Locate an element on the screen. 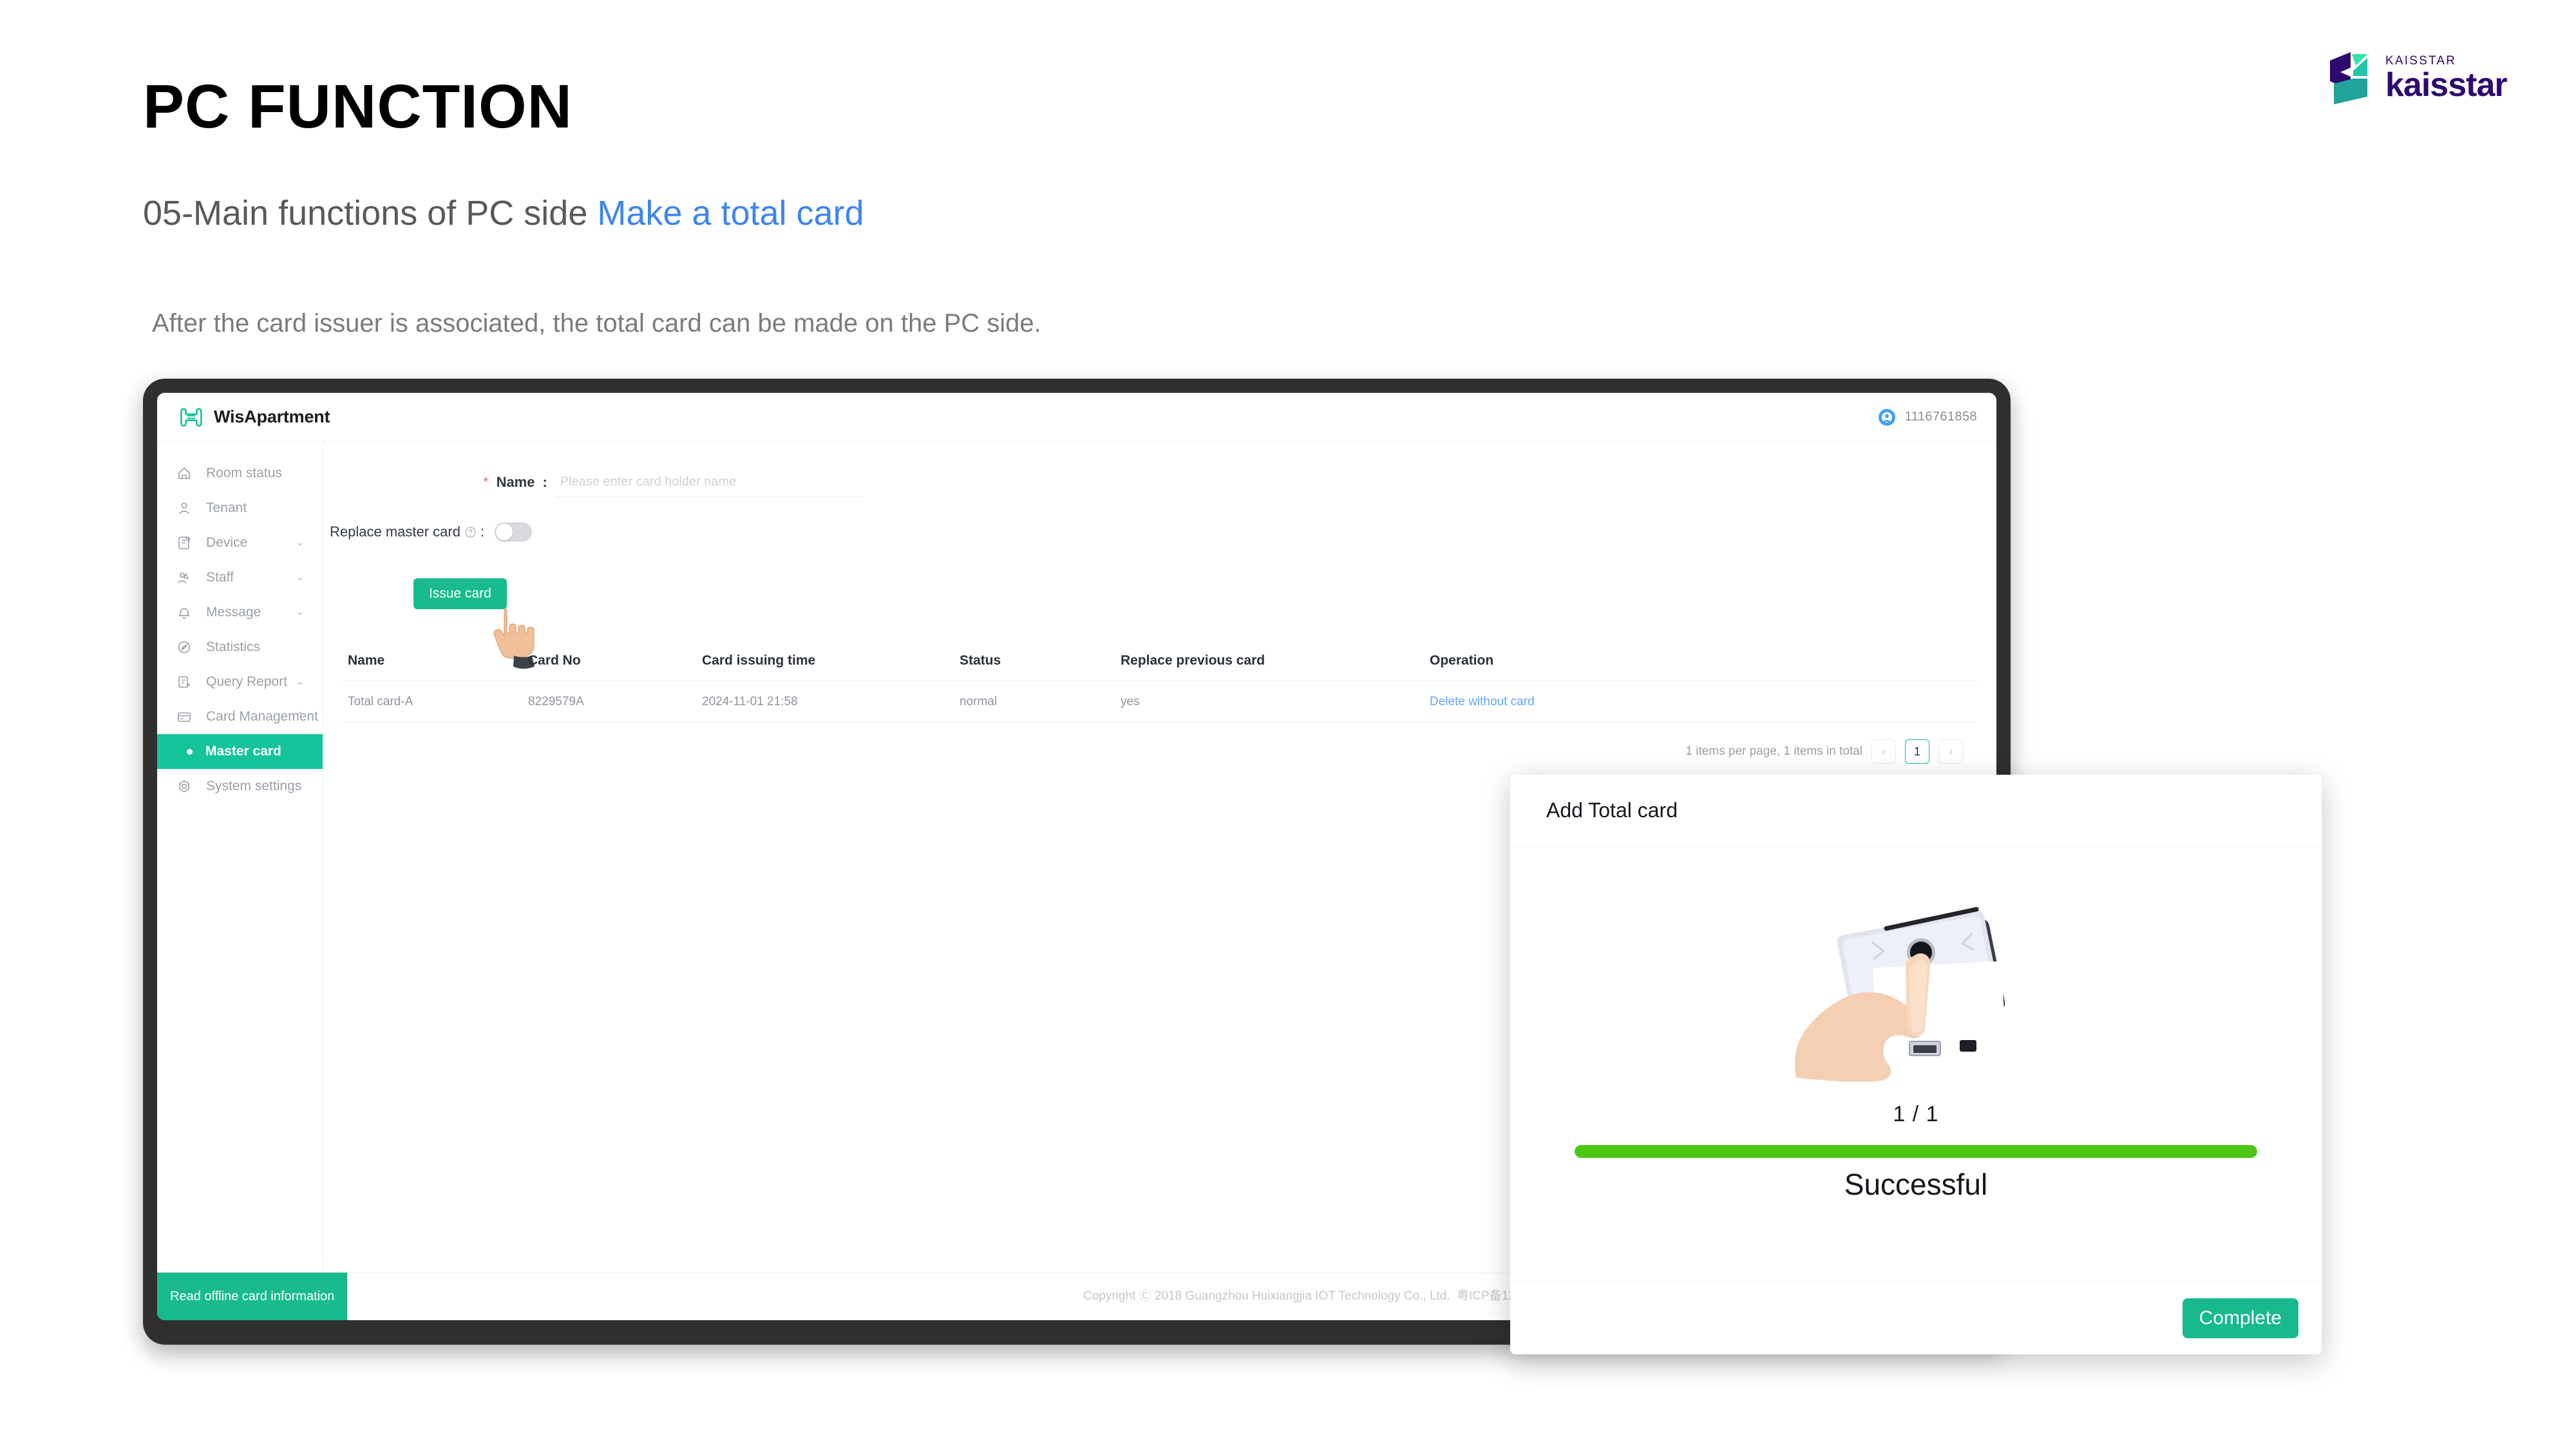 This screenshot has width=2576, height=1449. modal-header: Add Total card is located at coordinates (1916, 811).